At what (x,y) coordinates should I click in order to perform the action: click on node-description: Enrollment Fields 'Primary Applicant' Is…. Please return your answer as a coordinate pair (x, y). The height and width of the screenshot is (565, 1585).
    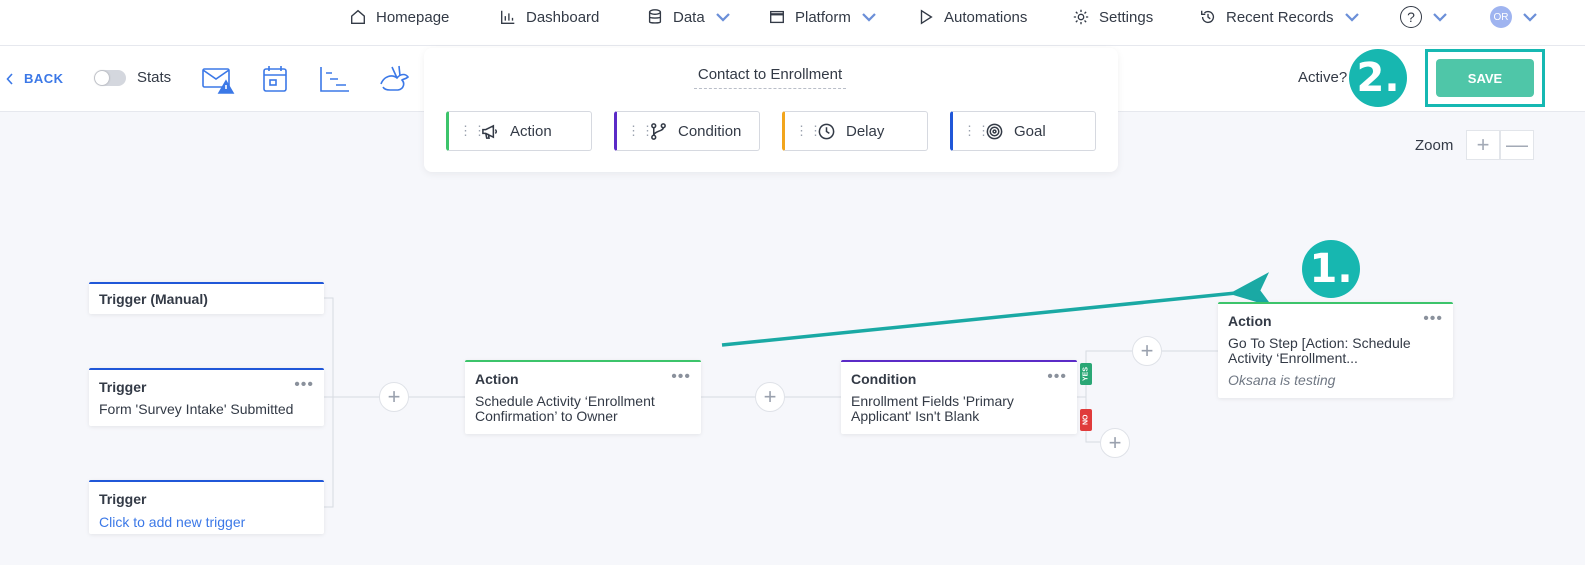
    Looking at the image, I should click on (932, 408).